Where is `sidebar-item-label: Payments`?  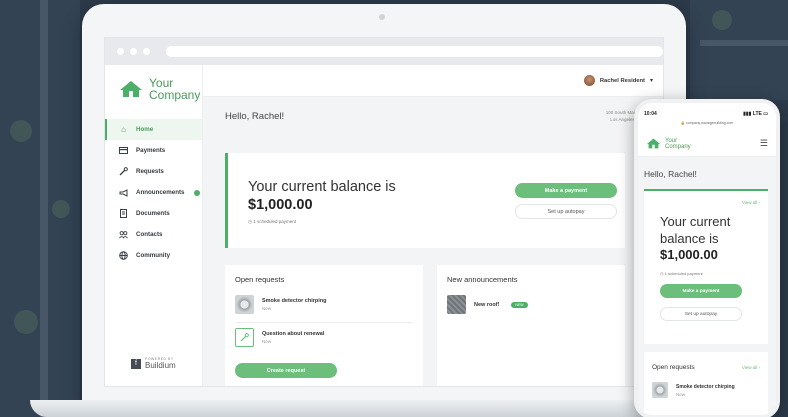
sidebar-item-label: Payments is located at coordinates (151, 150).